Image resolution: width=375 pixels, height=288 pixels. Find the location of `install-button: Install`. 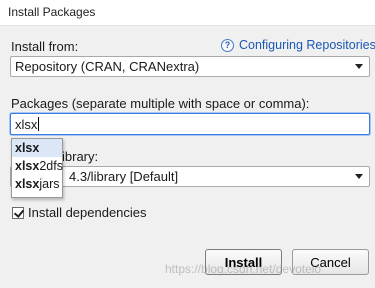

install-button: Install is located at coordinates (243, 262).